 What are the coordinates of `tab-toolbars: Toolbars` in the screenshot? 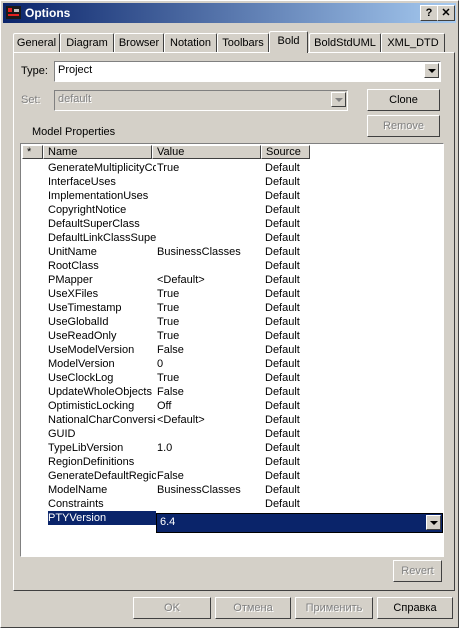 It's located at (243, 43).